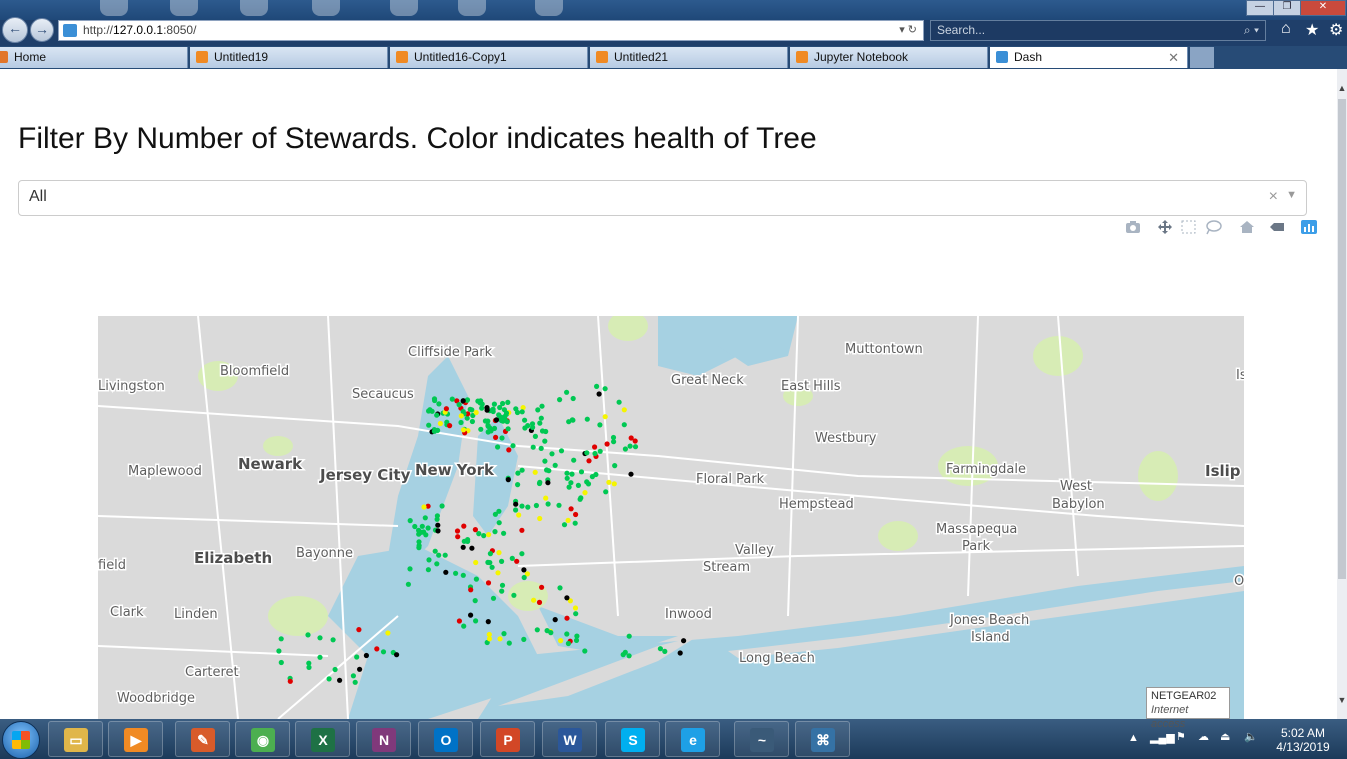 The image size is (1347, 759). Describe the element at coordinates (986, 469) in the screenshot. I see `map-place-label: Farmingdale` at that location.